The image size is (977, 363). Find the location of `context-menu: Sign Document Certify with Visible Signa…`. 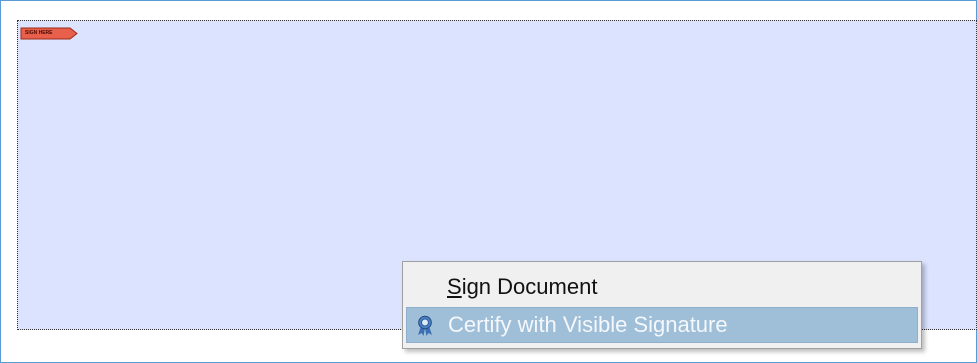

context-menu: Sign Document Certify with Visible Signa… is located at coordinates (662, 305).